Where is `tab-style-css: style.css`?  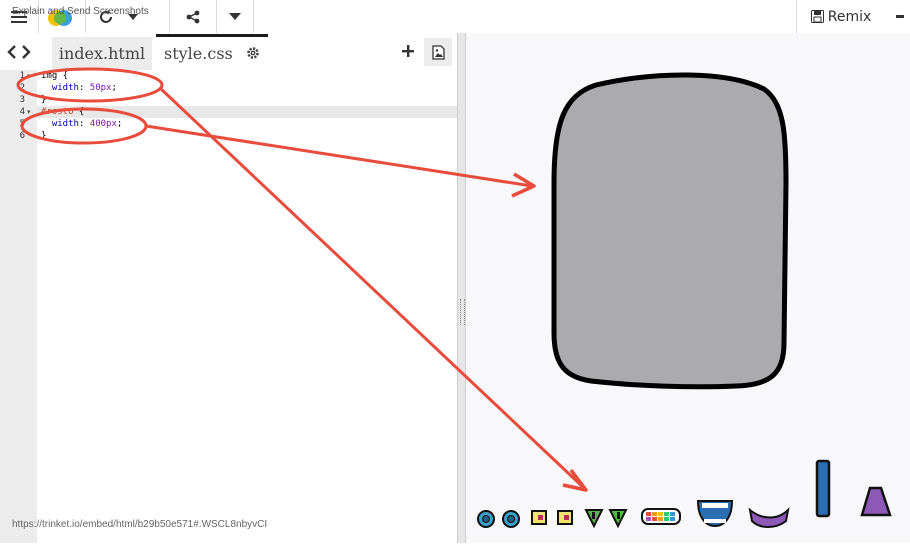 tab-style-css: style.css is located at coordinates (212, 52).